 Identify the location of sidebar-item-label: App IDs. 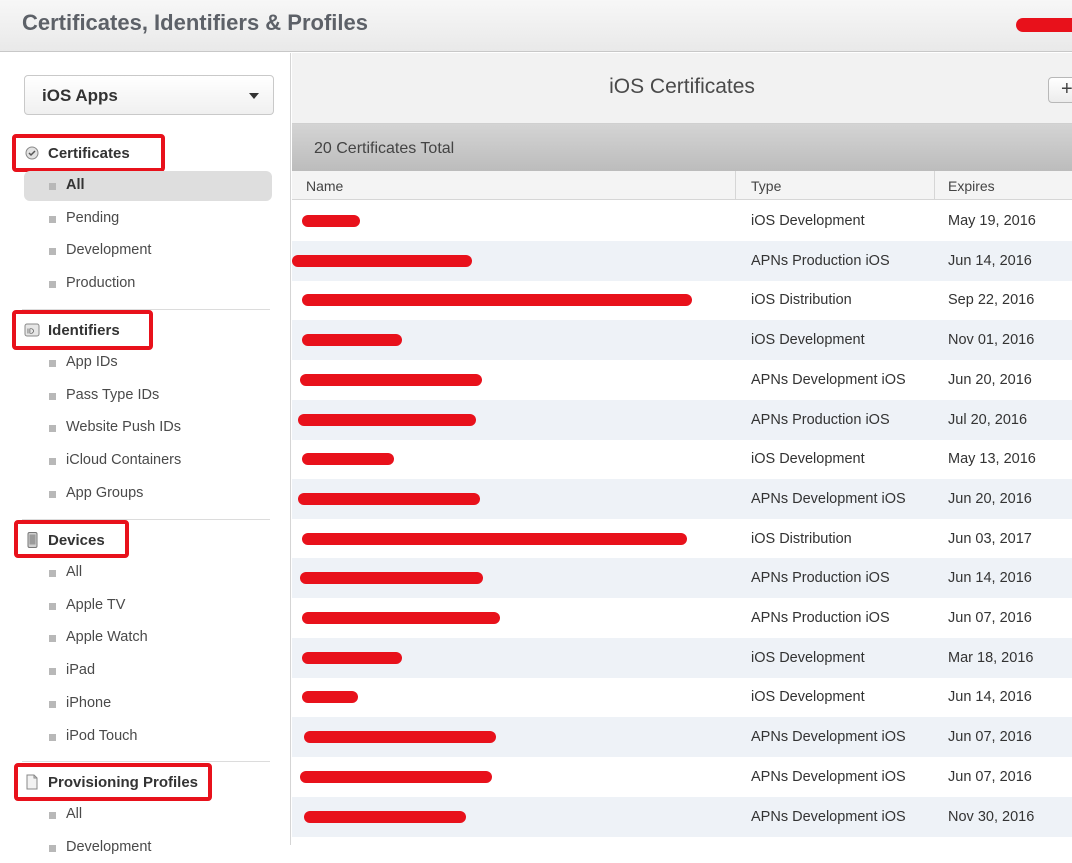
(92, 362).